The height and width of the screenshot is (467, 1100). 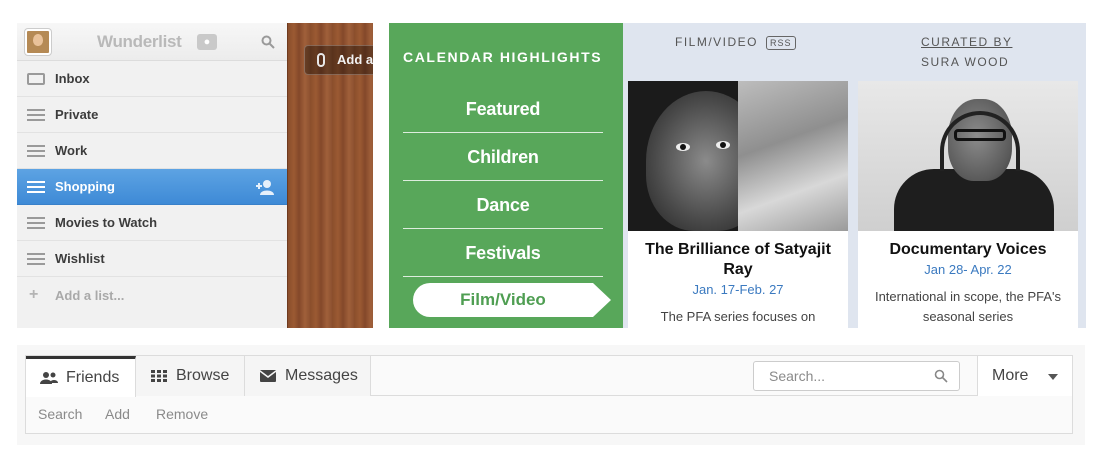 I want to click on app-title: Wunderlist, so click(x=139, y=41).